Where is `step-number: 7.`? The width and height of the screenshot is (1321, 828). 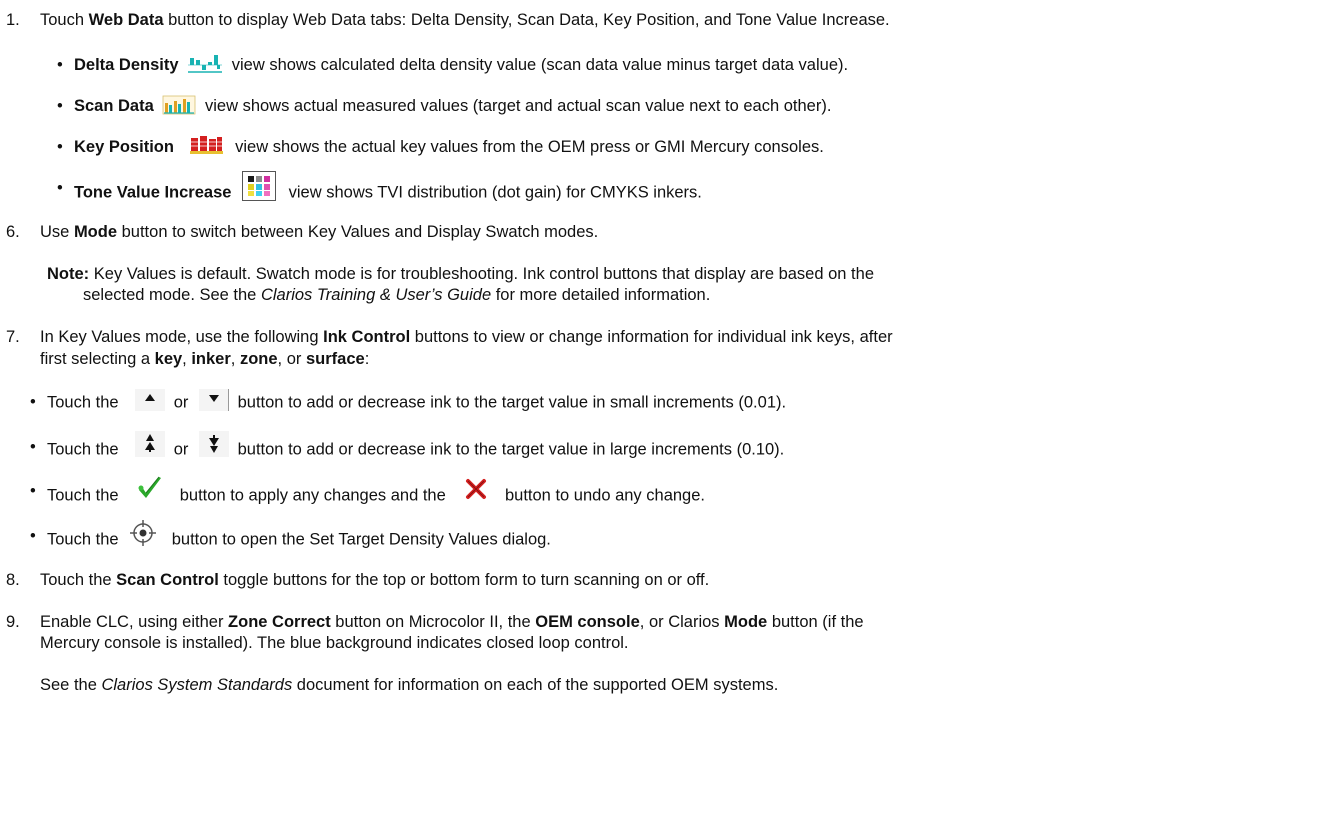 step-number: 7. is located at coordinates (13, 337).